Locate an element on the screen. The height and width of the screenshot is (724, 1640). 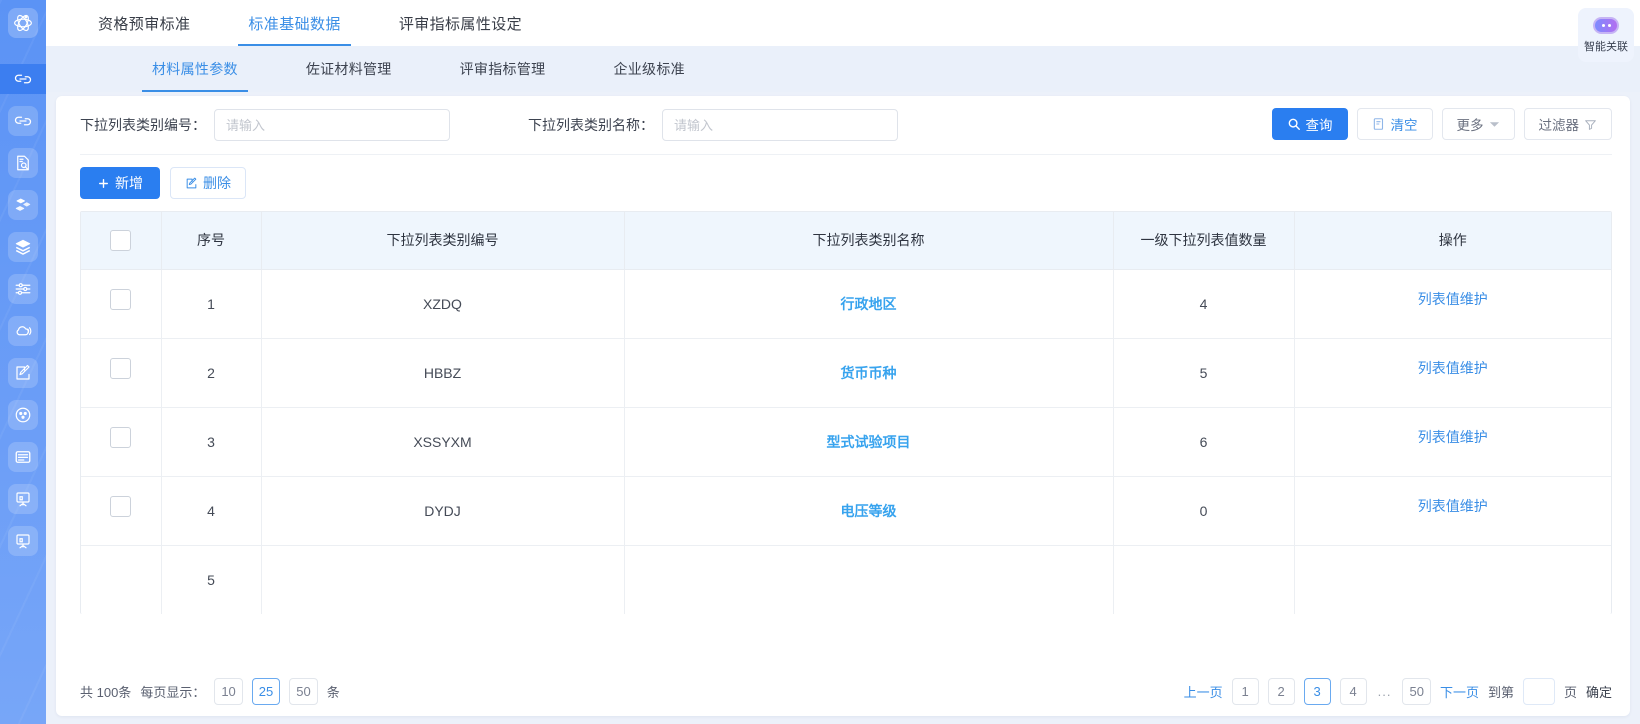
row-name: 货币币种 is located at coordinates (869, 373).